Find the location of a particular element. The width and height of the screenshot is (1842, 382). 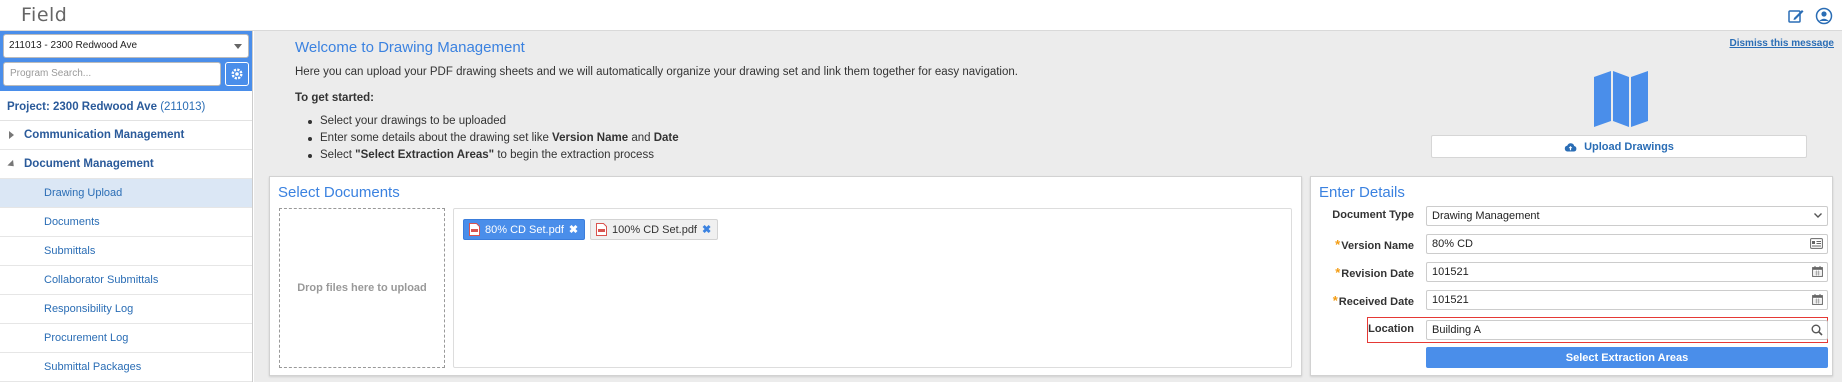

edit-icon is located at coordinates (1796, 16).